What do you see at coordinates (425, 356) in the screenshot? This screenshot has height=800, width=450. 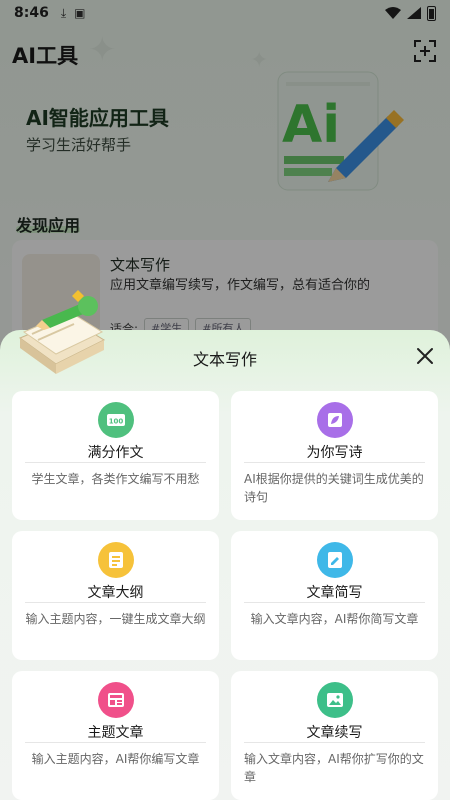 I see `close-icon` at bounding box center [425, 356].